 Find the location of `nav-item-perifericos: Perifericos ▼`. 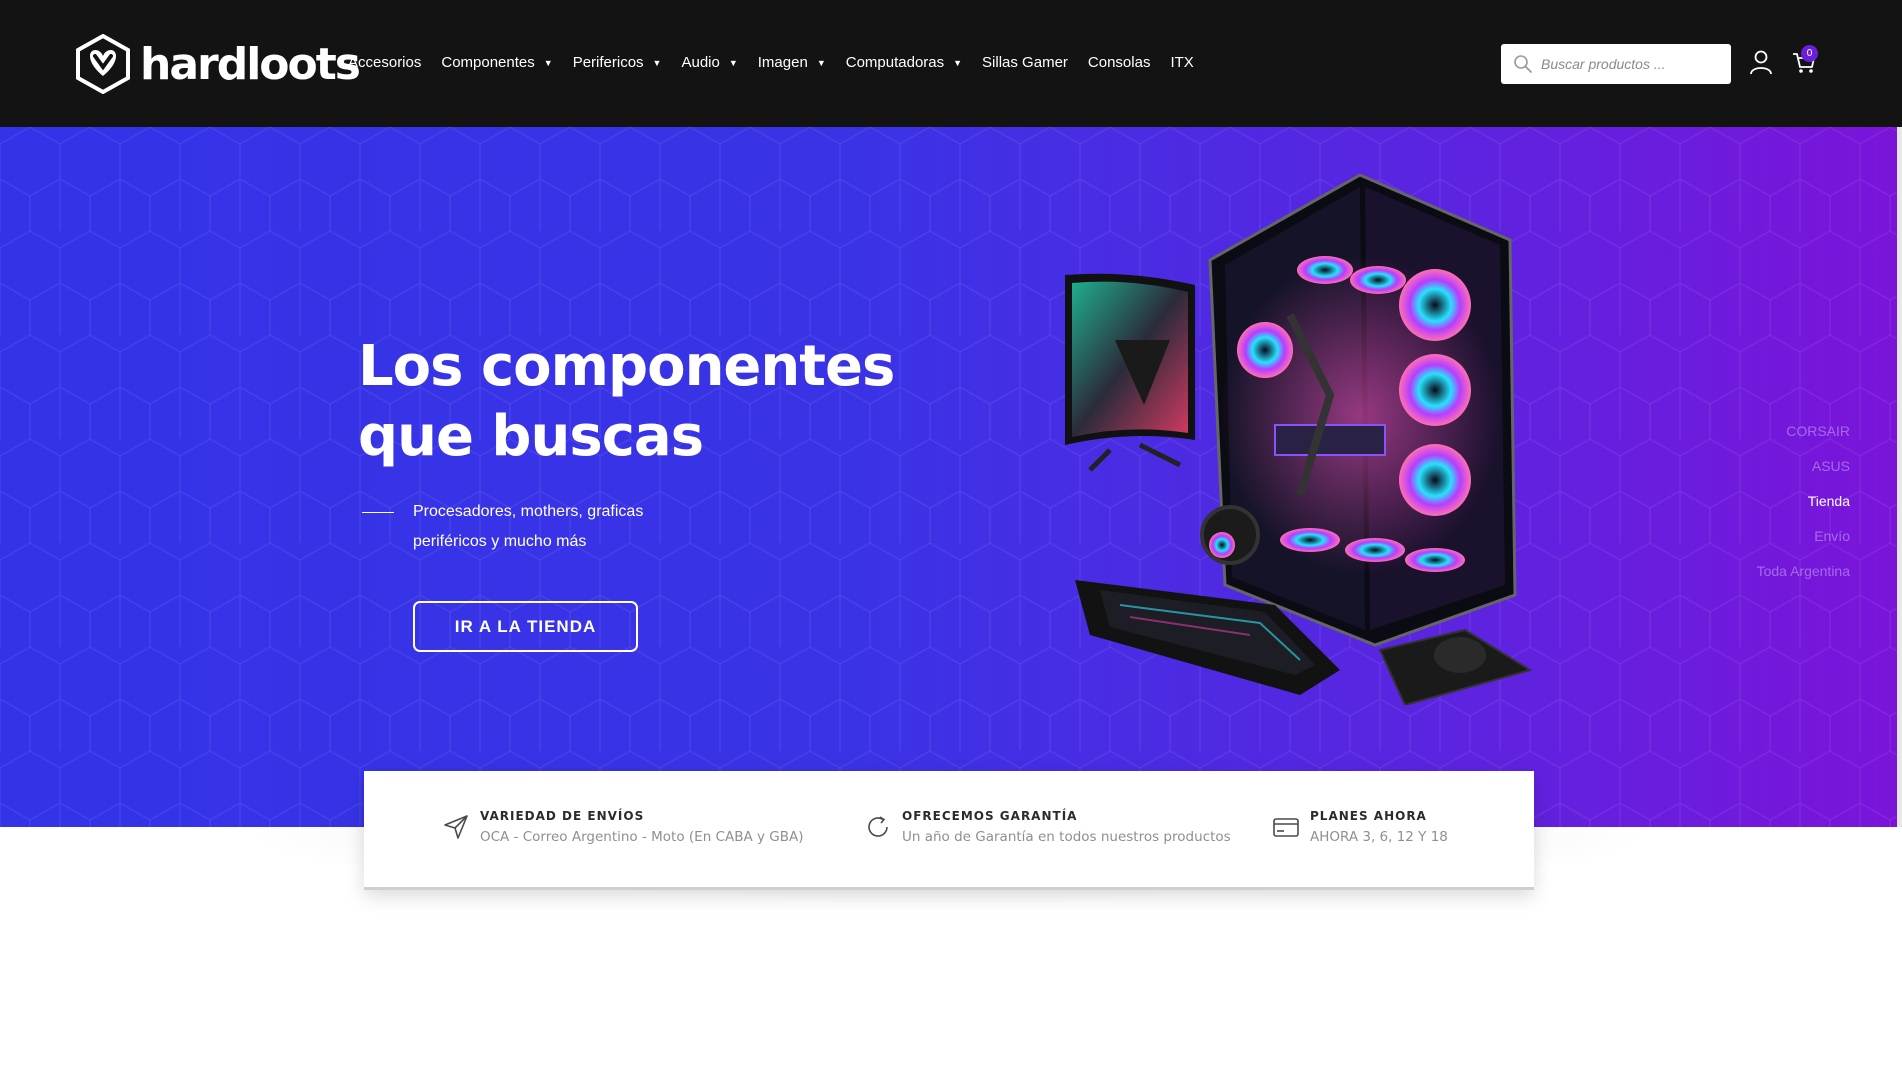

nav-item-perifericos: Perifericos ▼ is located at coordinates (617, 62).